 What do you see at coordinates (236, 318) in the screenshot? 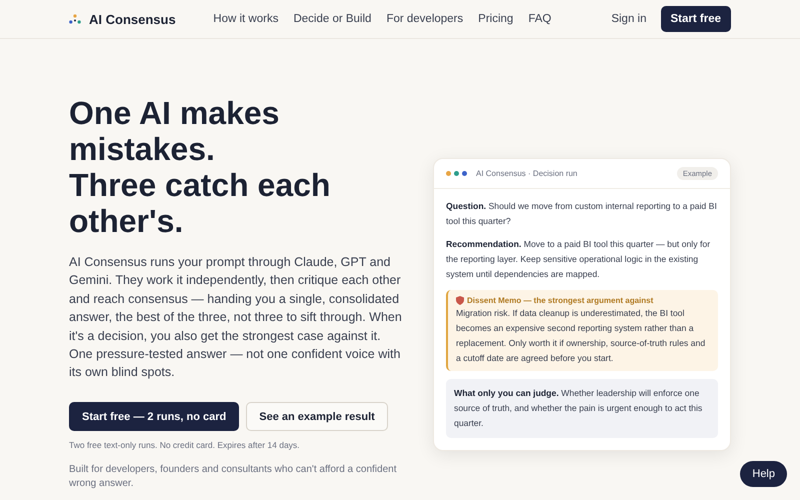
I see `hero-description: AI Consensus runs your prompt through Claude, GPT and Gemini. They work it independently, then critique each other and reach consensus — handing you a single, consolidated answer, the best of the three, not three to sift through. When it's a decision, you also get the strongest case against it. One pressure-tested answer — not one confident voice with its own blind spots.` at bounding box center [236, 318].